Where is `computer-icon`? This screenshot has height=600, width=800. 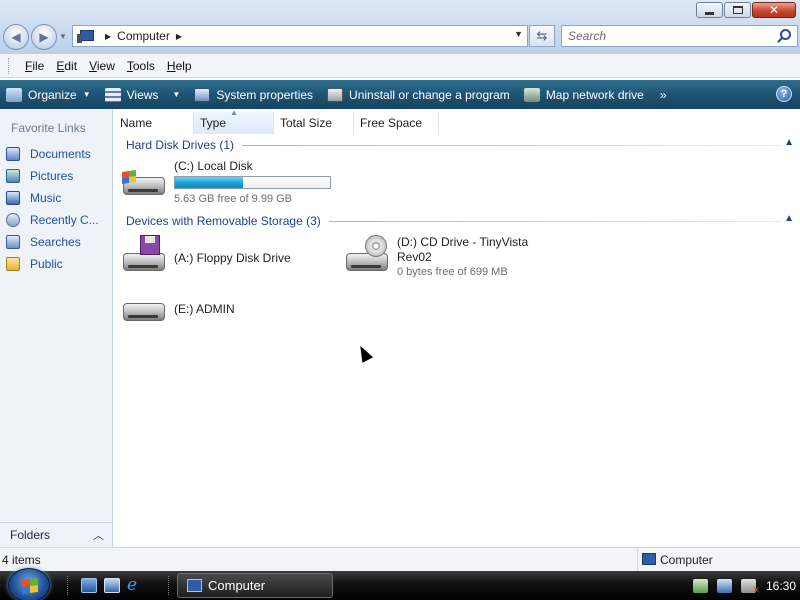 computer-icon is located at coordinates (194, 585).